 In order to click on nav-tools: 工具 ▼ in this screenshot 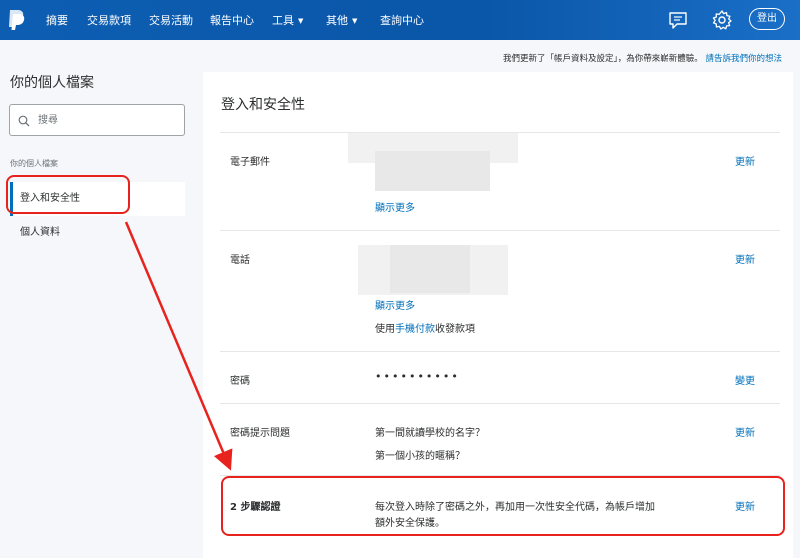, I will do `click(287, 20)`.